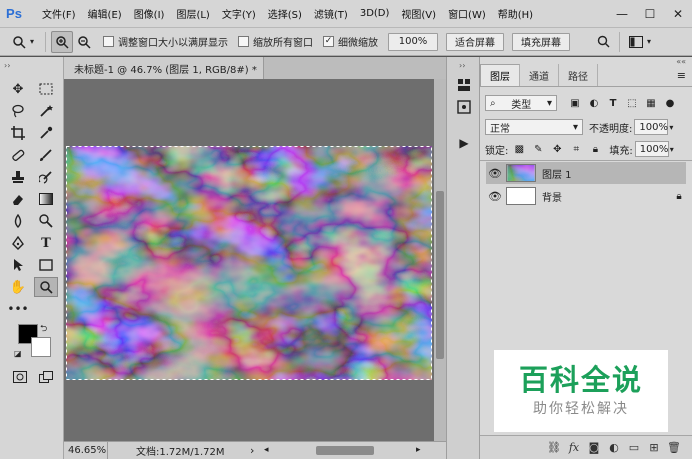  I want to click on document-tab: 未标题-1 @ 46.7% (图层 1, RGB/8#) * ×, so click(171, 68).